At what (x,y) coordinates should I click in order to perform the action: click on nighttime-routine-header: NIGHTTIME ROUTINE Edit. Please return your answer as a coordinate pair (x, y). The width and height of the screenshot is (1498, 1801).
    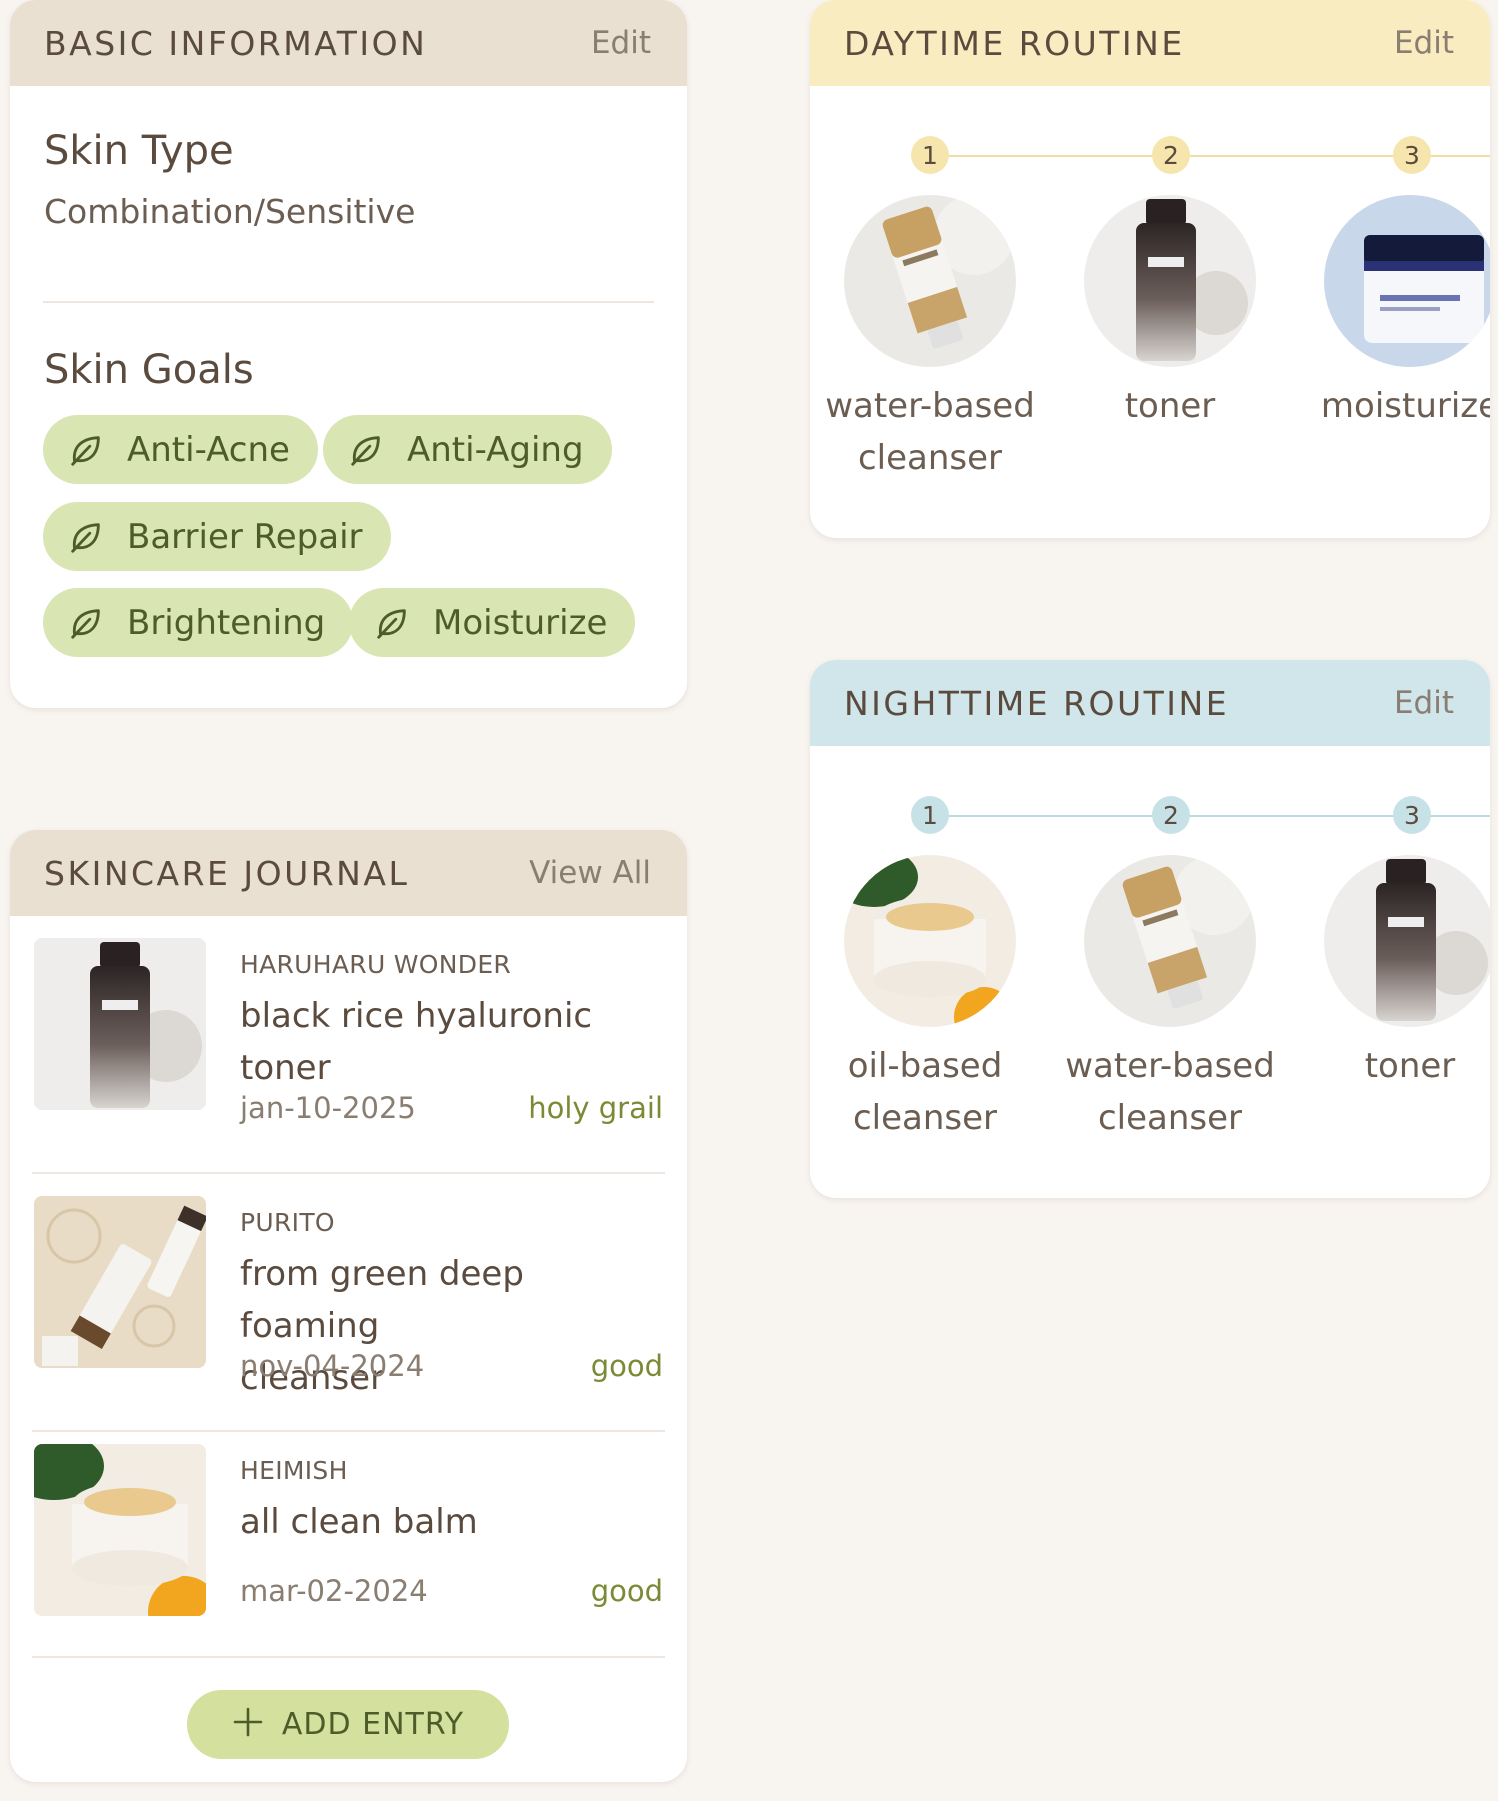
    Looking at the image, I should click on (1150, 703).